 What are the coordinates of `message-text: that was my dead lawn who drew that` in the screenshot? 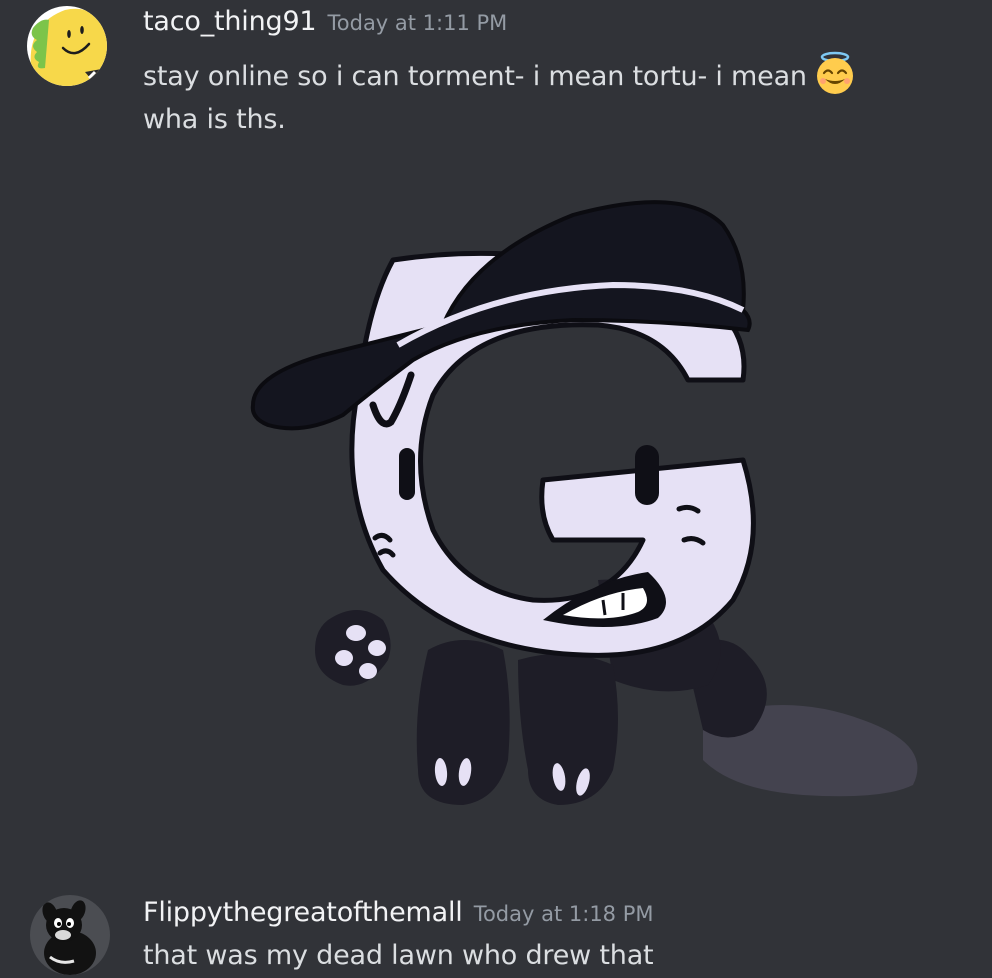 It's located at (398, 955).